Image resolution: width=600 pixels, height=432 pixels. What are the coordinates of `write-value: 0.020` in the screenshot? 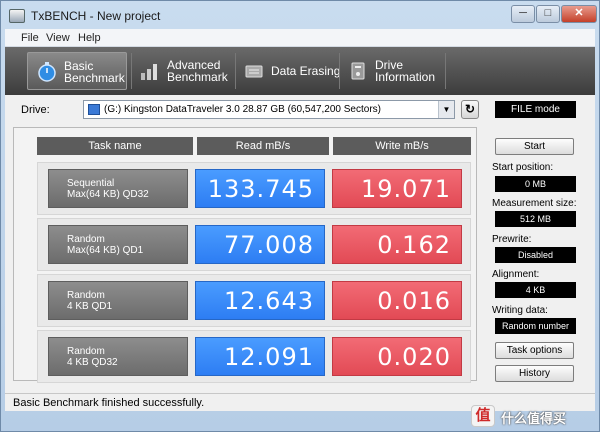 It's located at (397, 356).